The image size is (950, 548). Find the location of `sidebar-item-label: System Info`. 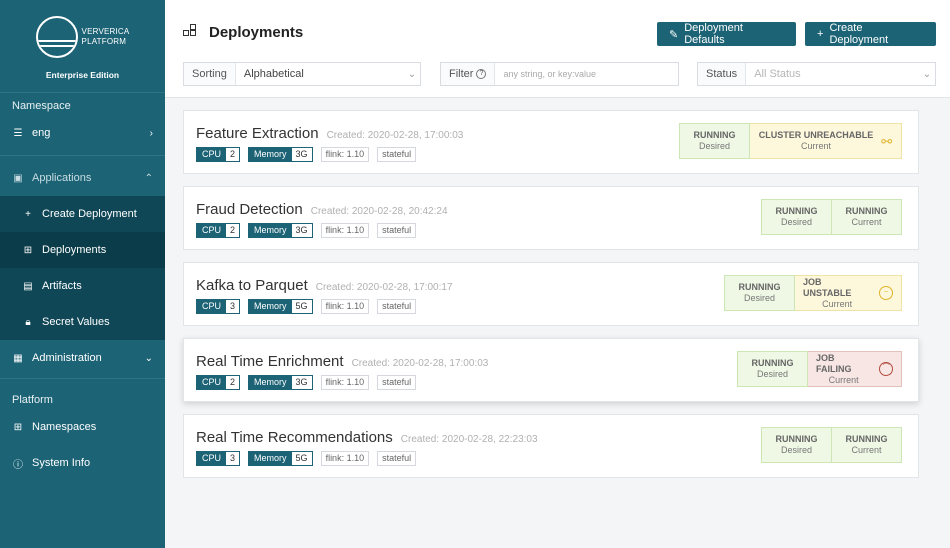

sidebar-item-label: System Info is located at coordinates (61, 463).